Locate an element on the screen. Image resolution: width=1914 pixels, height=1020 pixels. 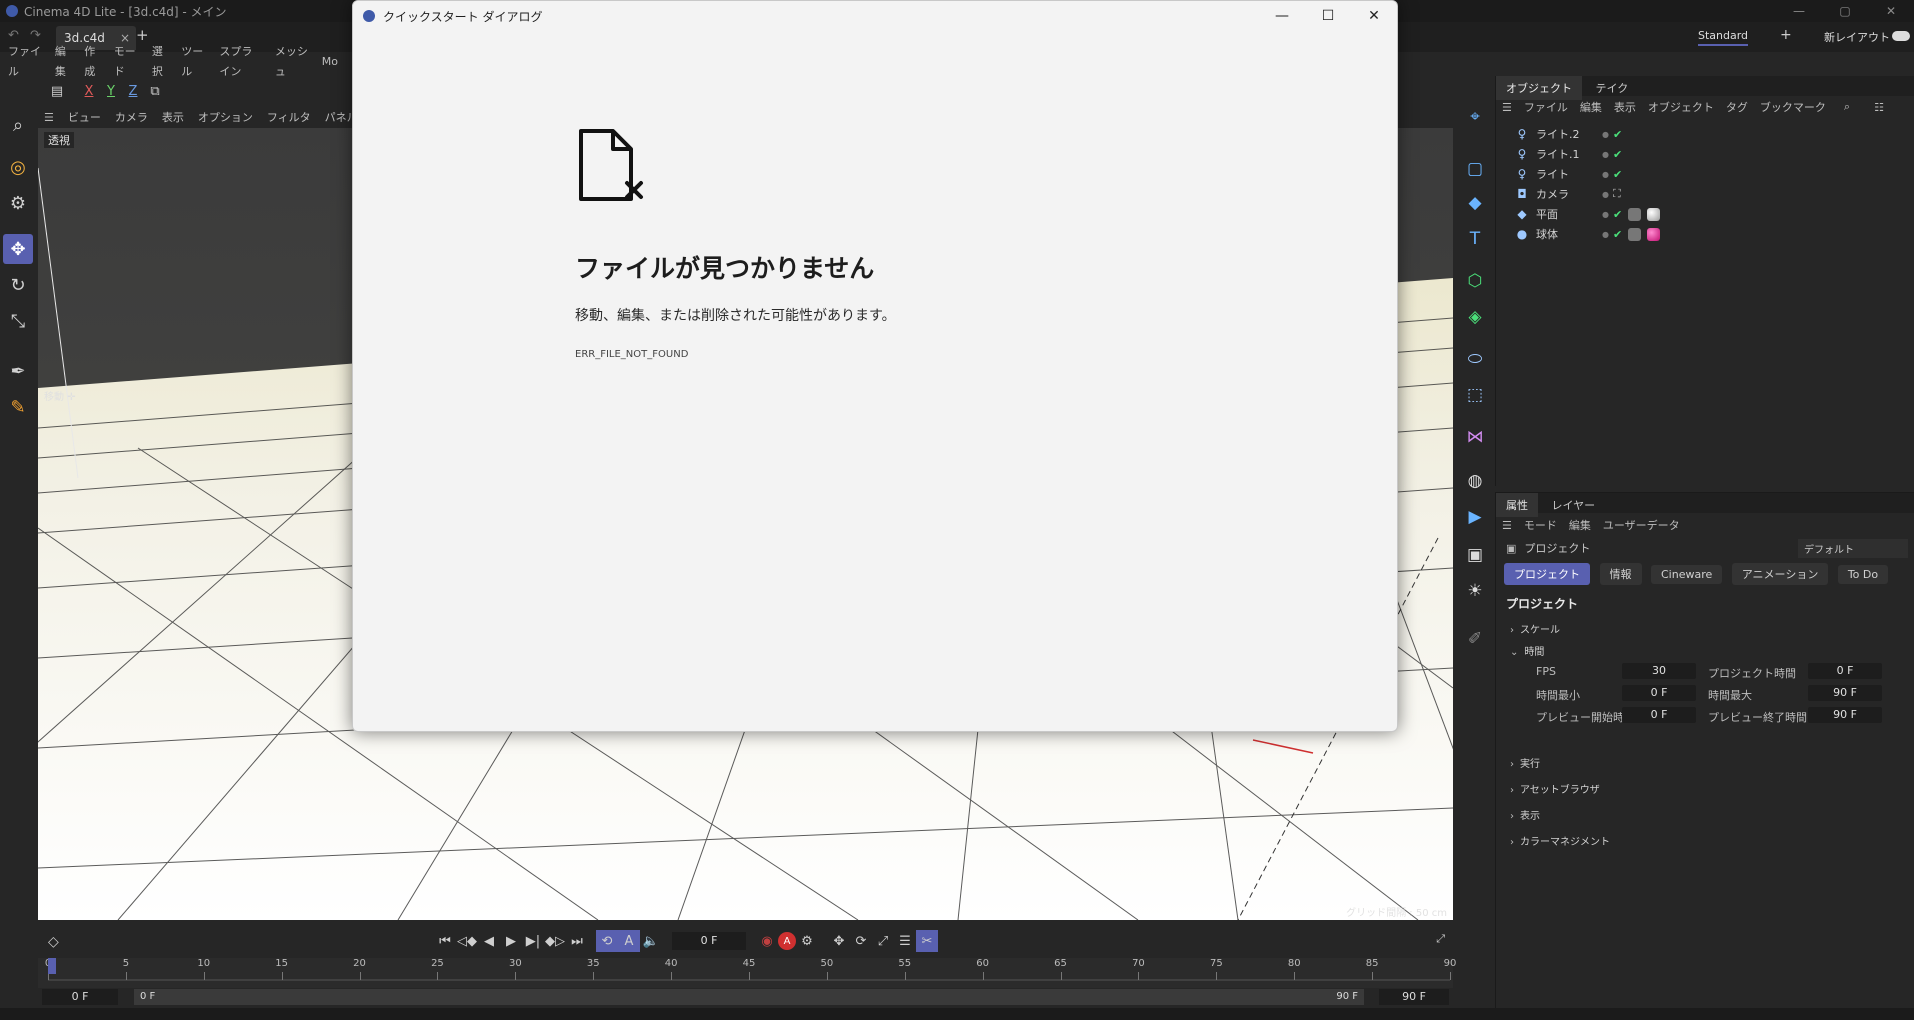
current-frame-field: 0 F is located at coordinates (709, 941).